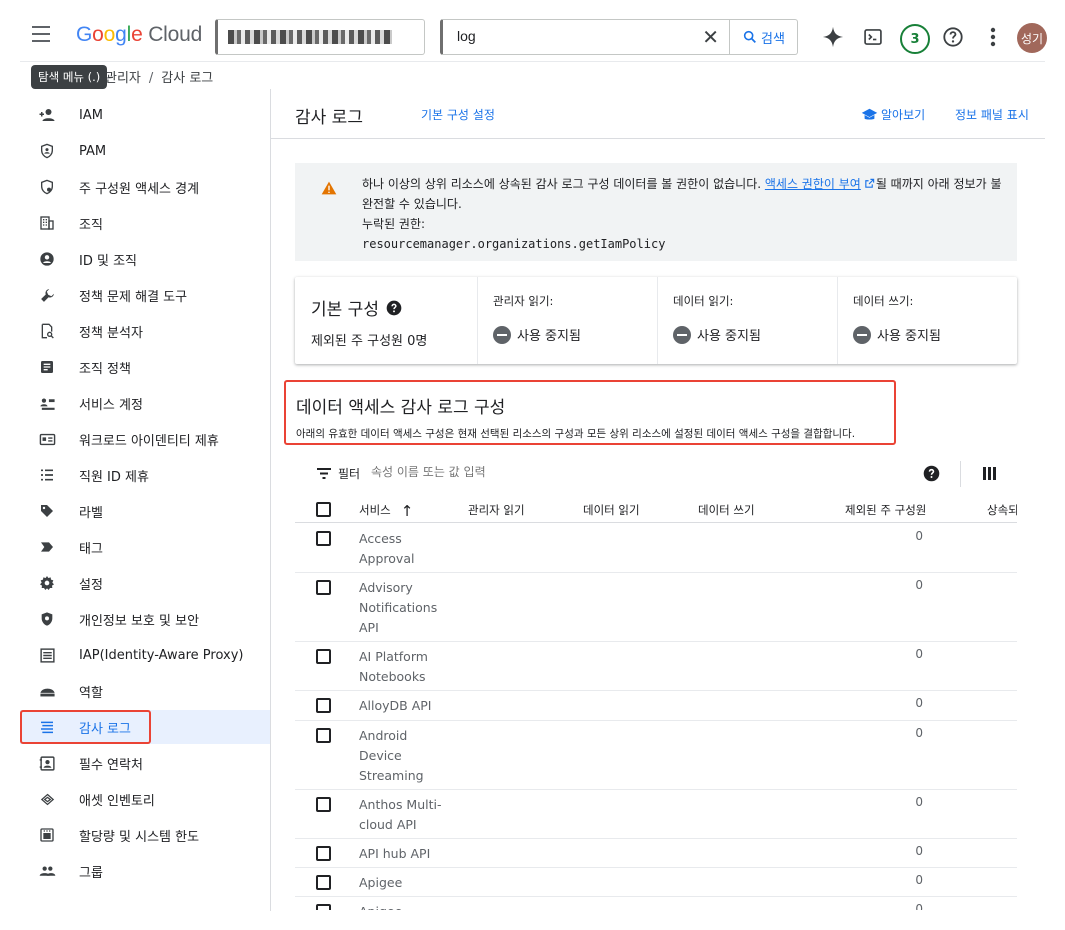 The height and width of the screenshot is (930, 1065). I want to click on table-row: Apigee 0, so click(656, 903).